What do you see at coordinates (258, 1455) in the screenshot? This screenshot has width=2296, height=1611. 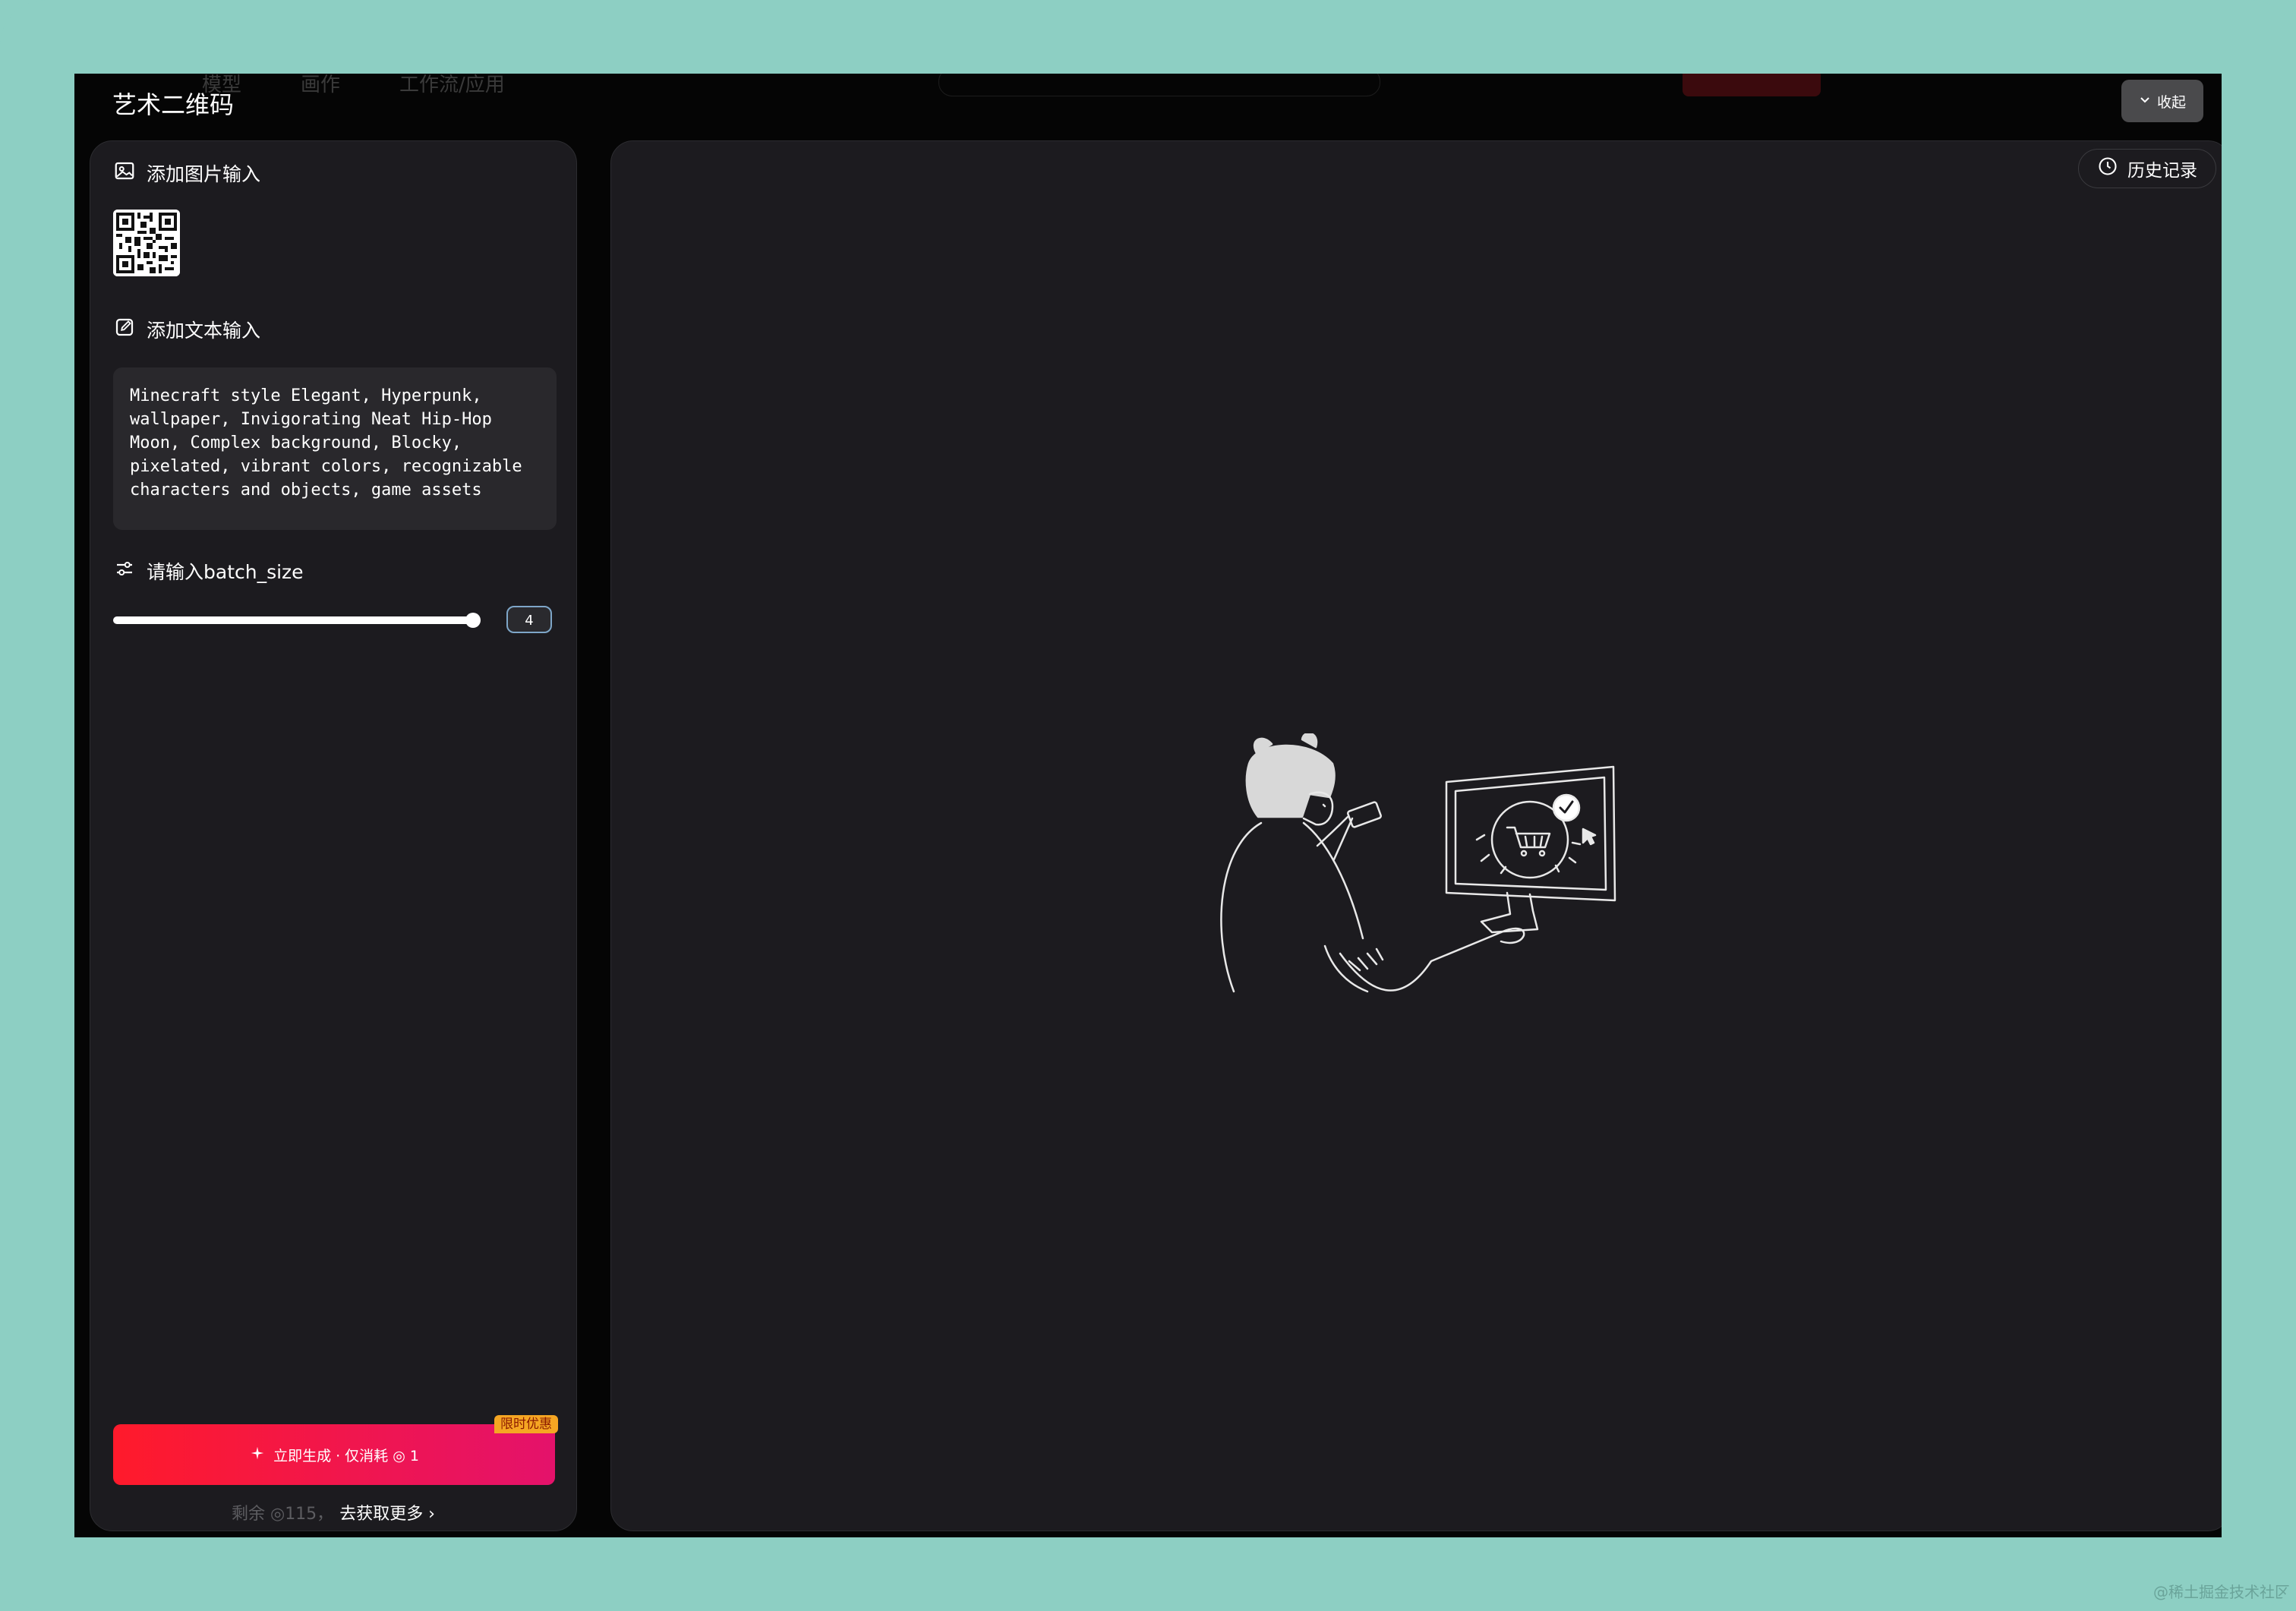 I see `sparkle-icon` at bounding box center [258, 1455].